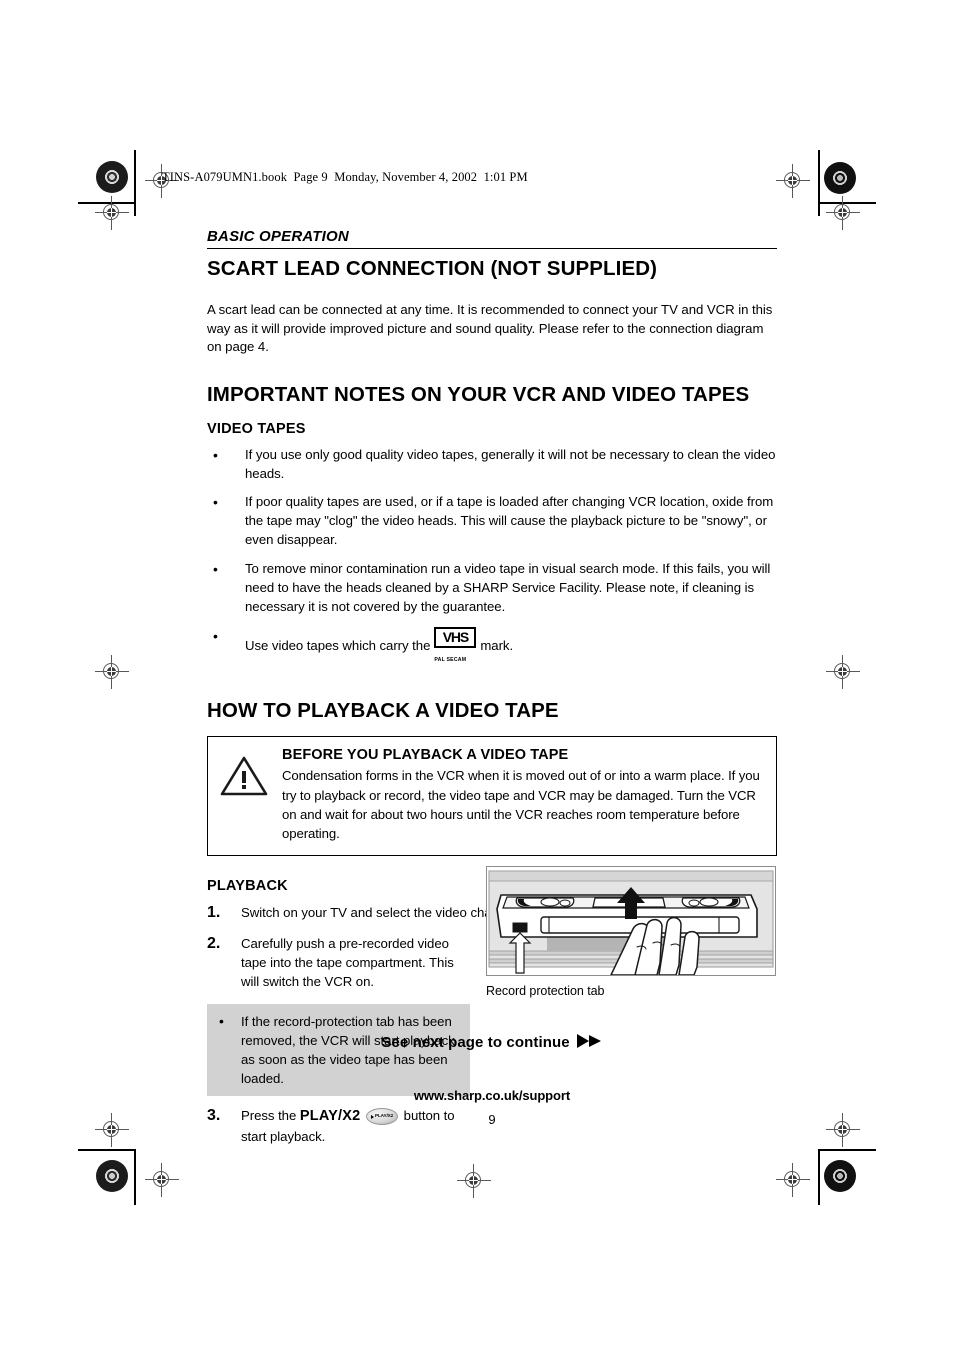 The width and height of the screenshot is (954, 1351). Describe the element at coordinates (432, 268) in the screenshot. I see `heading-scart-lead-connection: SCART LEAD CONNECTION (NOT SUPPLIED)` at that location.